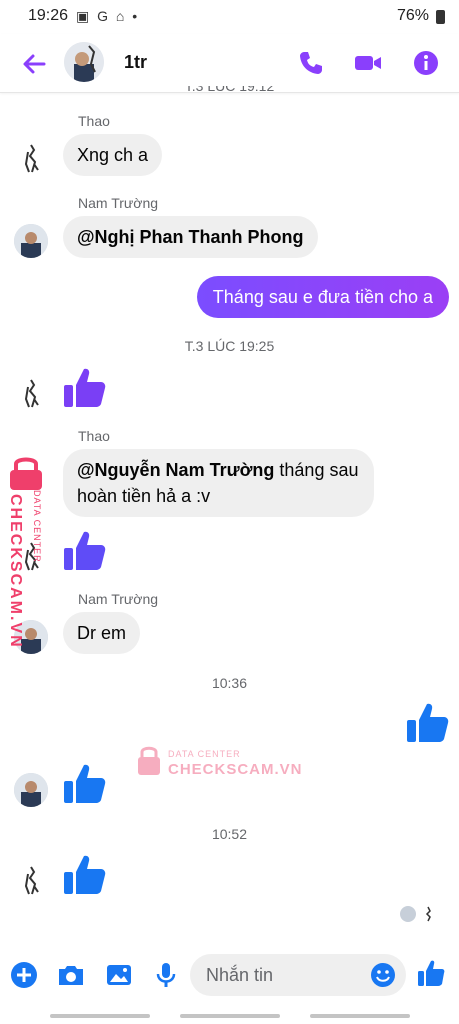 This screenshot has height=1024, width=459. I want to click on message-input: Nhắn tin, so click(298, 975).